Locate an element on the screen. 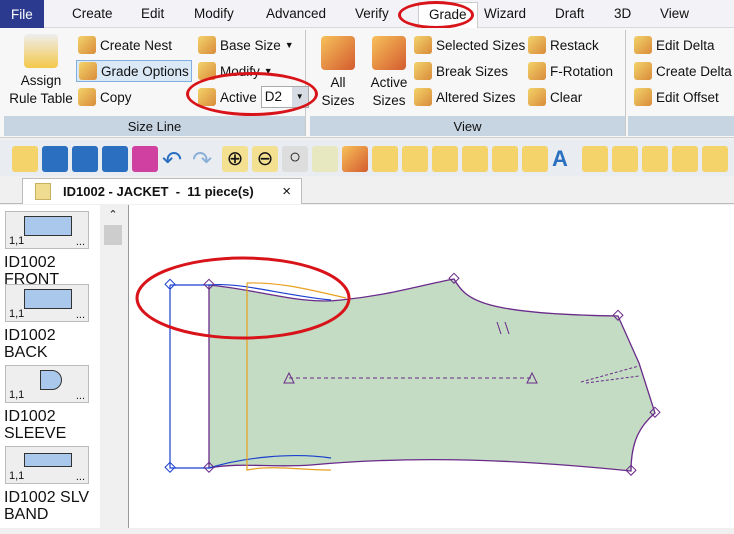 The width and height of the screenshot is (734, 534). edit-offset-label: Edit Offset is located at coordinates (687, 97).